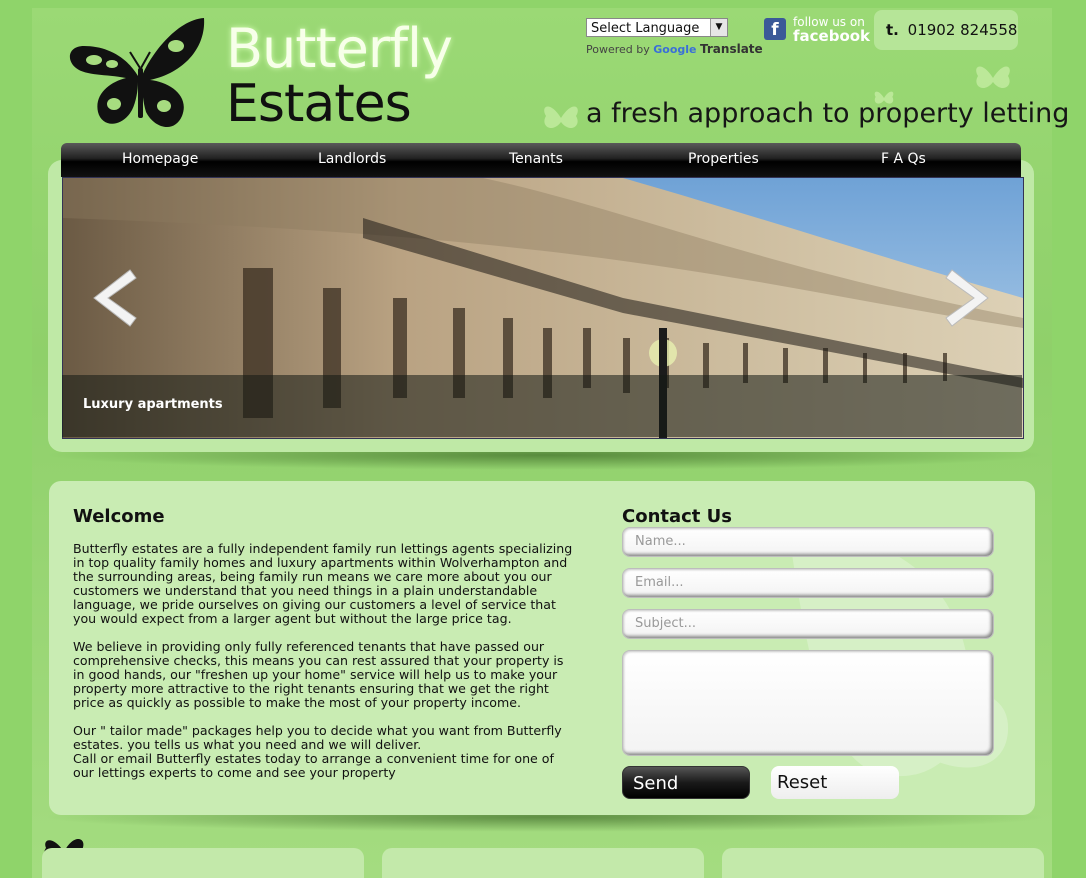 The image size is (1086, 878). I want to click on contact-title: Contact Us, so click(677, 516).